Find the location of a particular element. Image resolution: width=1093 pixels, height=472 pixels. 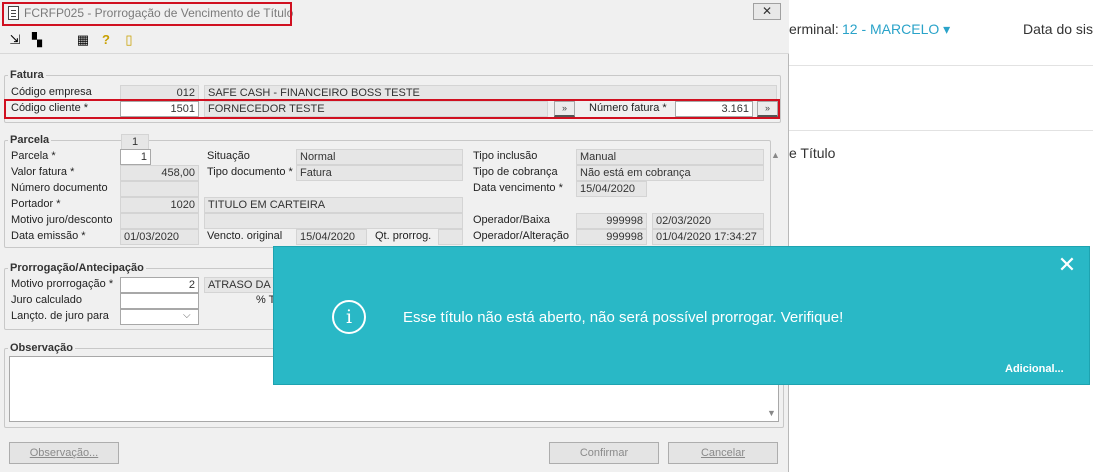

portador-label: Portador * is located at coordinates (36, 204).